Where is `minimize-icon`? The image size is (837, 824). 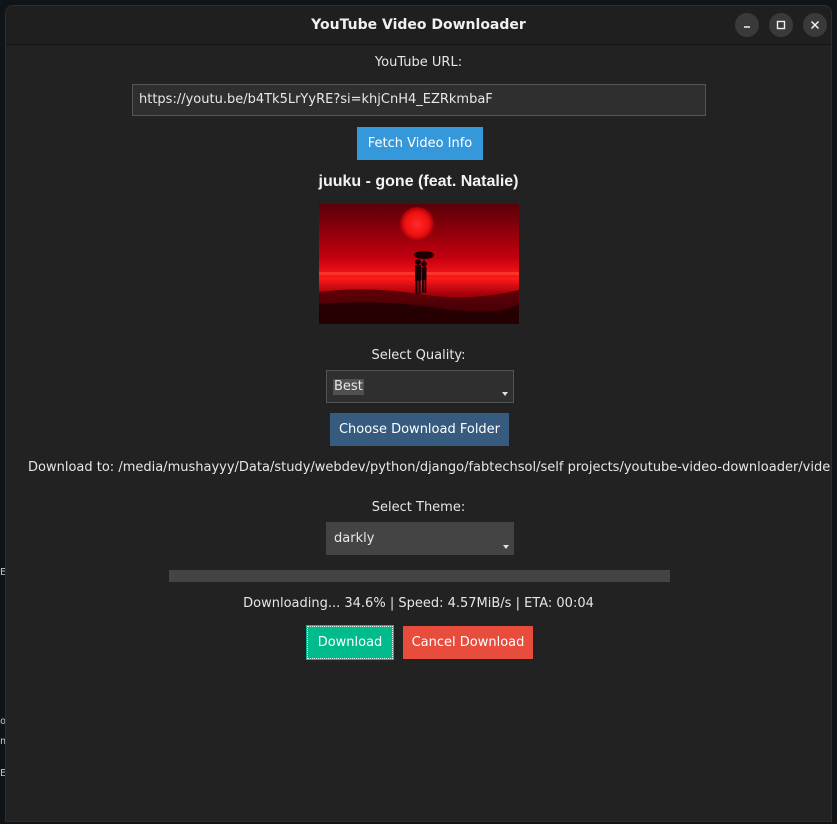 minimize-icon is located at coordinates (747, 27).